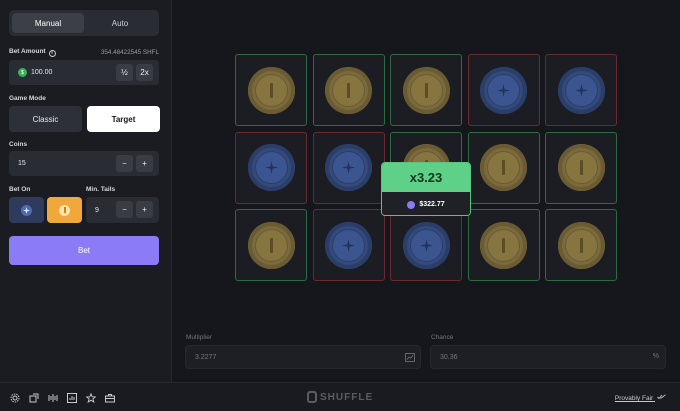 The height and width of the screenshot is (411, 680). What do you see at coordinates (303, 357) in the screenshot?
I see `multiplier-field: 3.2277` at bounding box center [303, 357].